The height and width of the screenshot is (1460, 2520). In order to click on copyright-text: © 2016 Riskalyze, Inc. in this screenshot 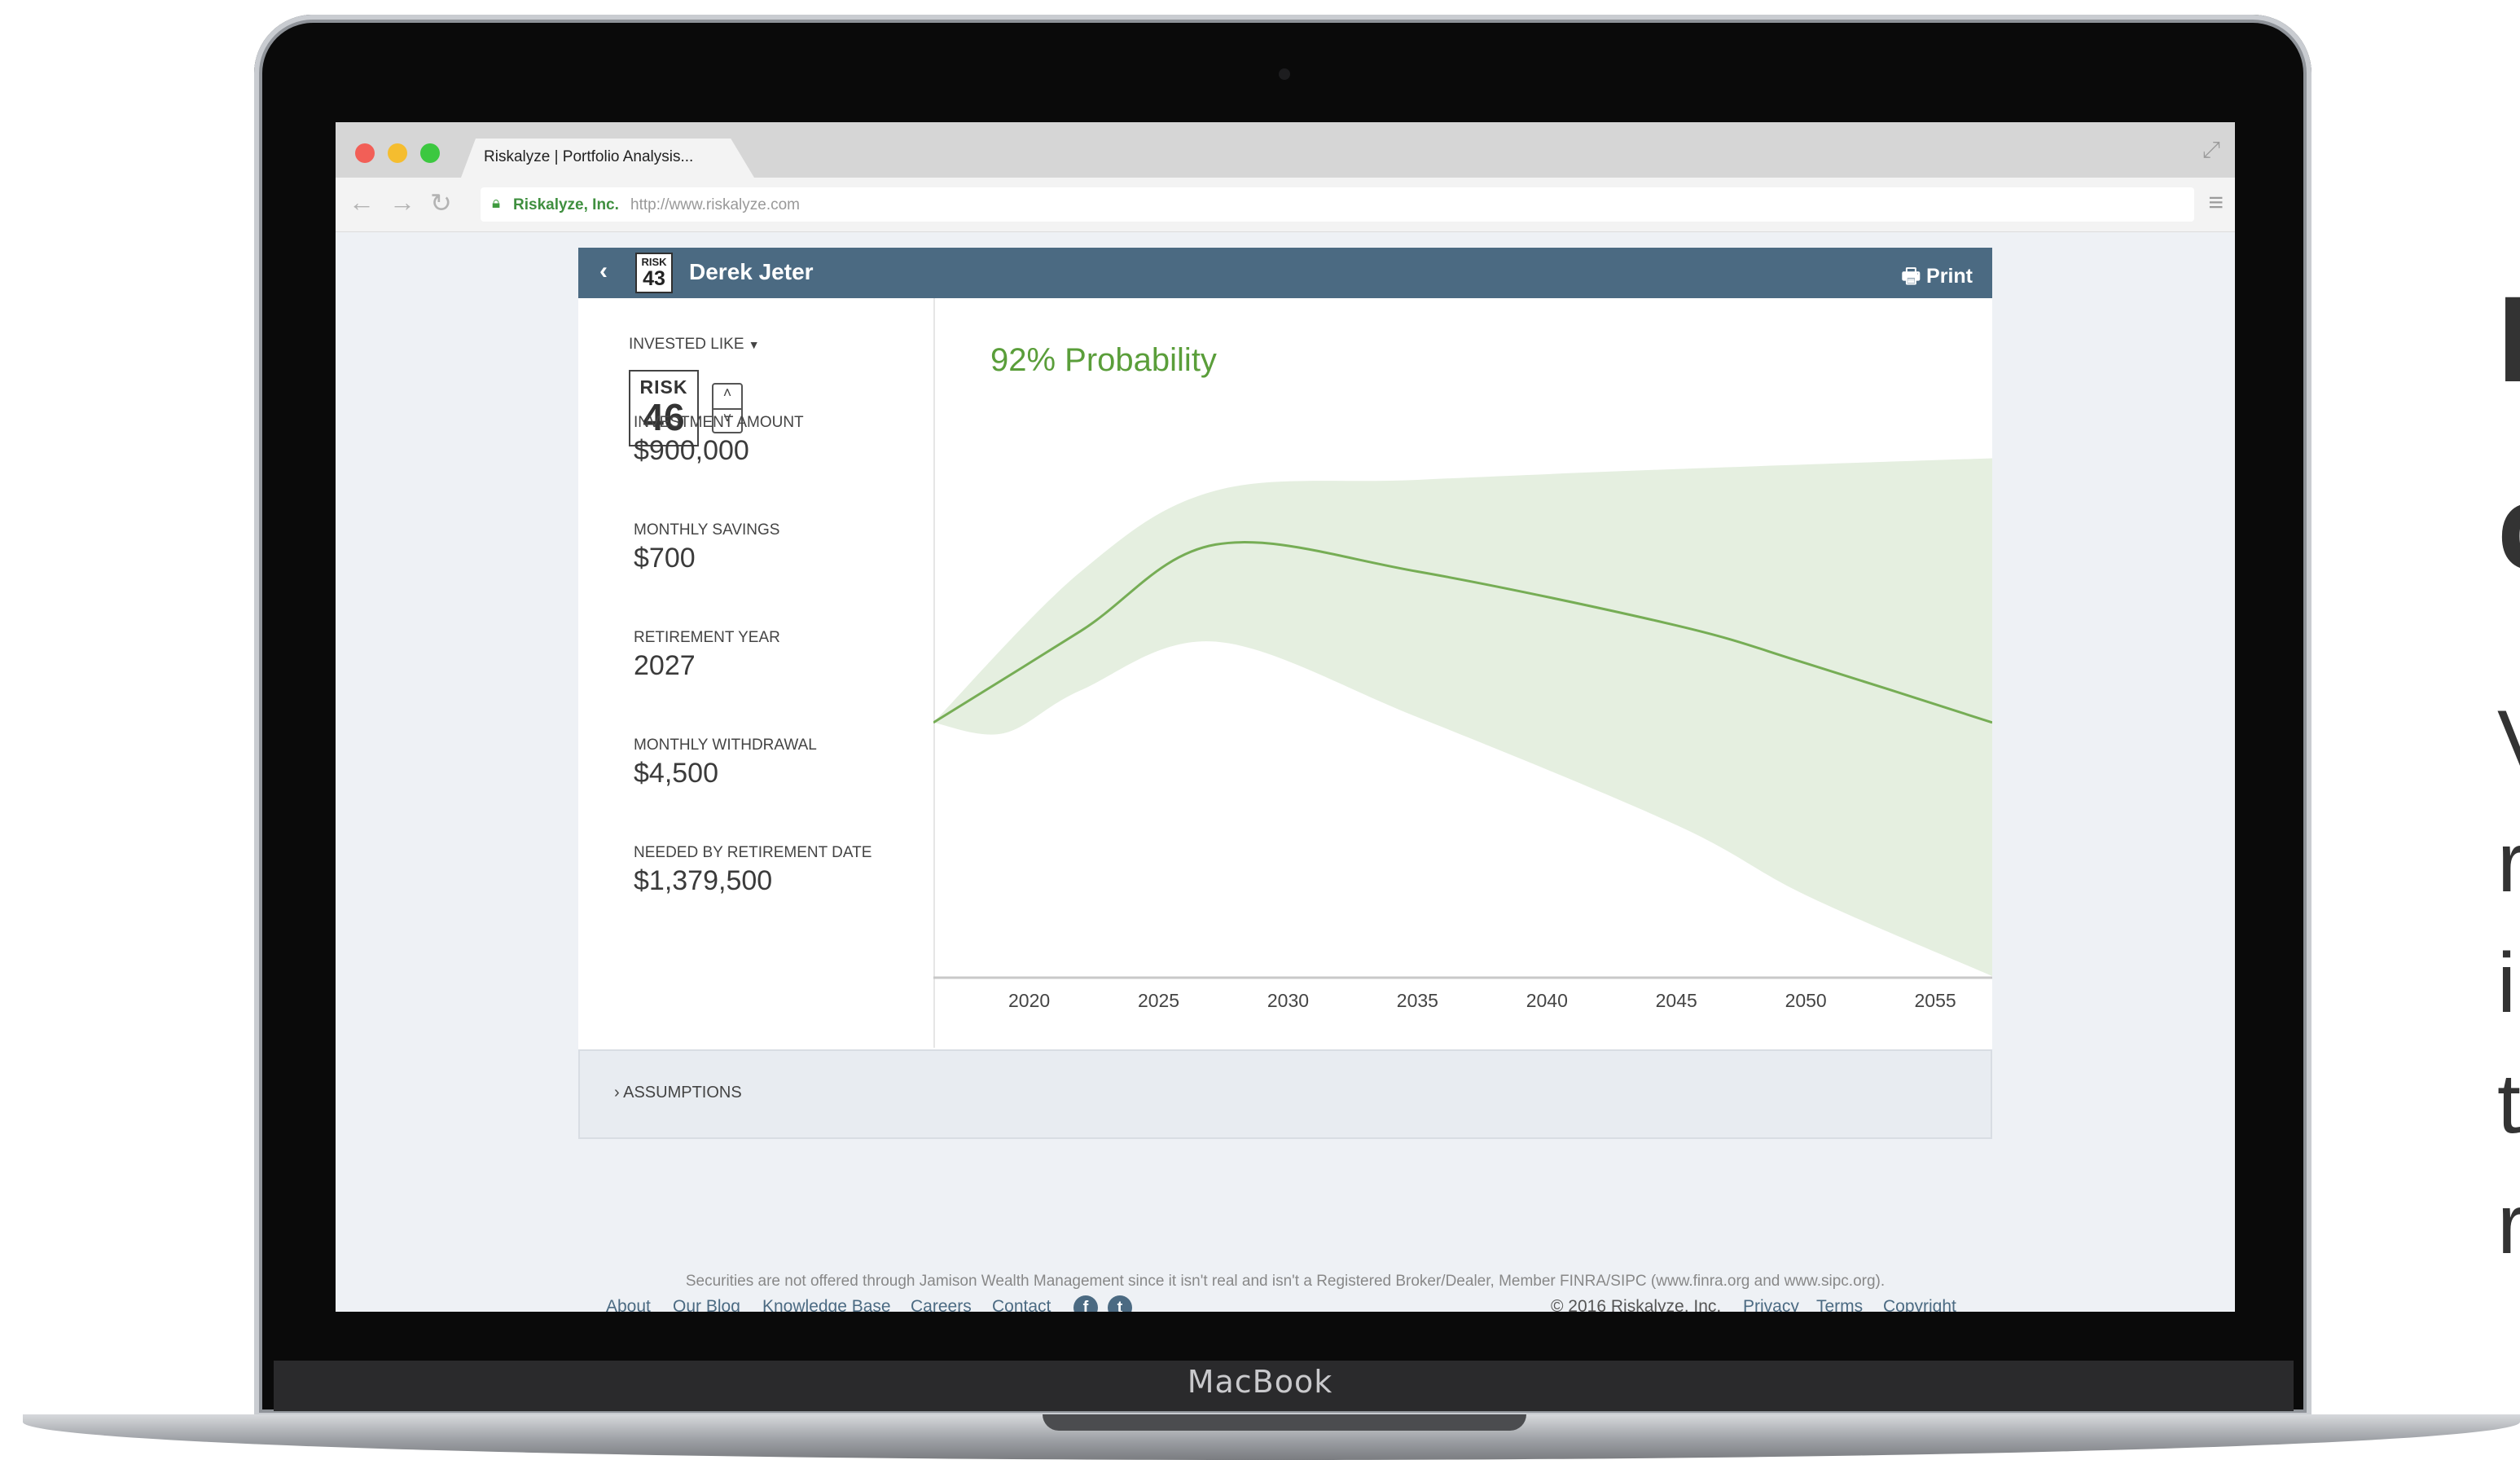, I will do `click(1636, 1304)`.